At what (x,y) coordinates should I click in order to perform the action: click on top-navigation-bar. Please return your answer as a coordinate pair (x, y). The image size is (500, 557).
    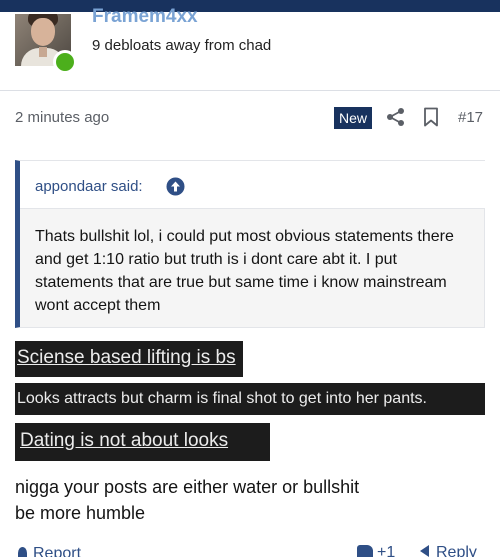
    Looking at the image, I should click on (250, 6).